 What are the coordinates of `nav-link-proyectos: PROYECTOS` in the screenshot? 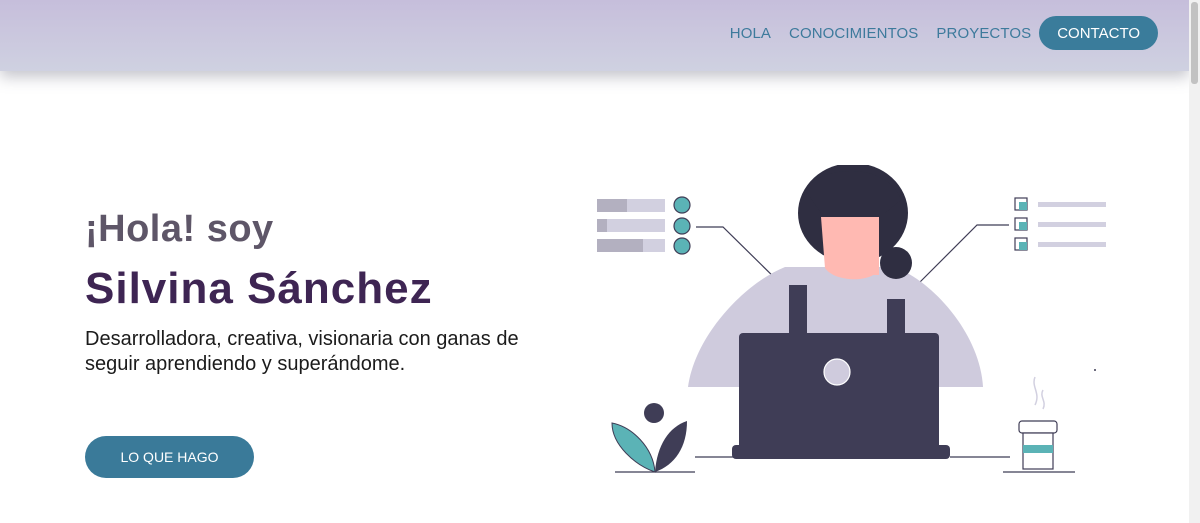 It's located at (983, 33).